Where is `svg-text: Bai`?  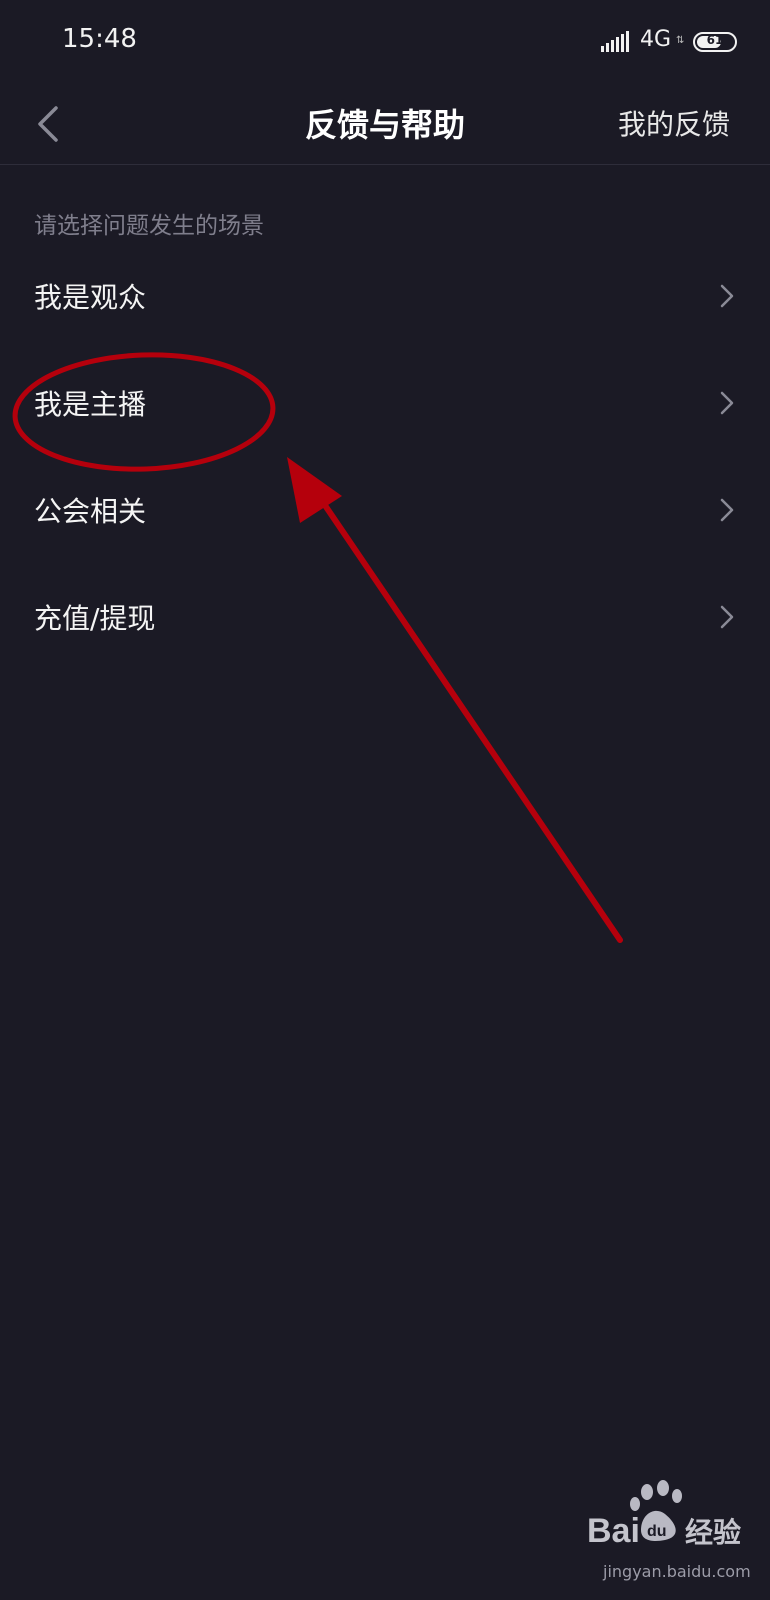
svg-text: Bai is located at coordinates (613, 1531).